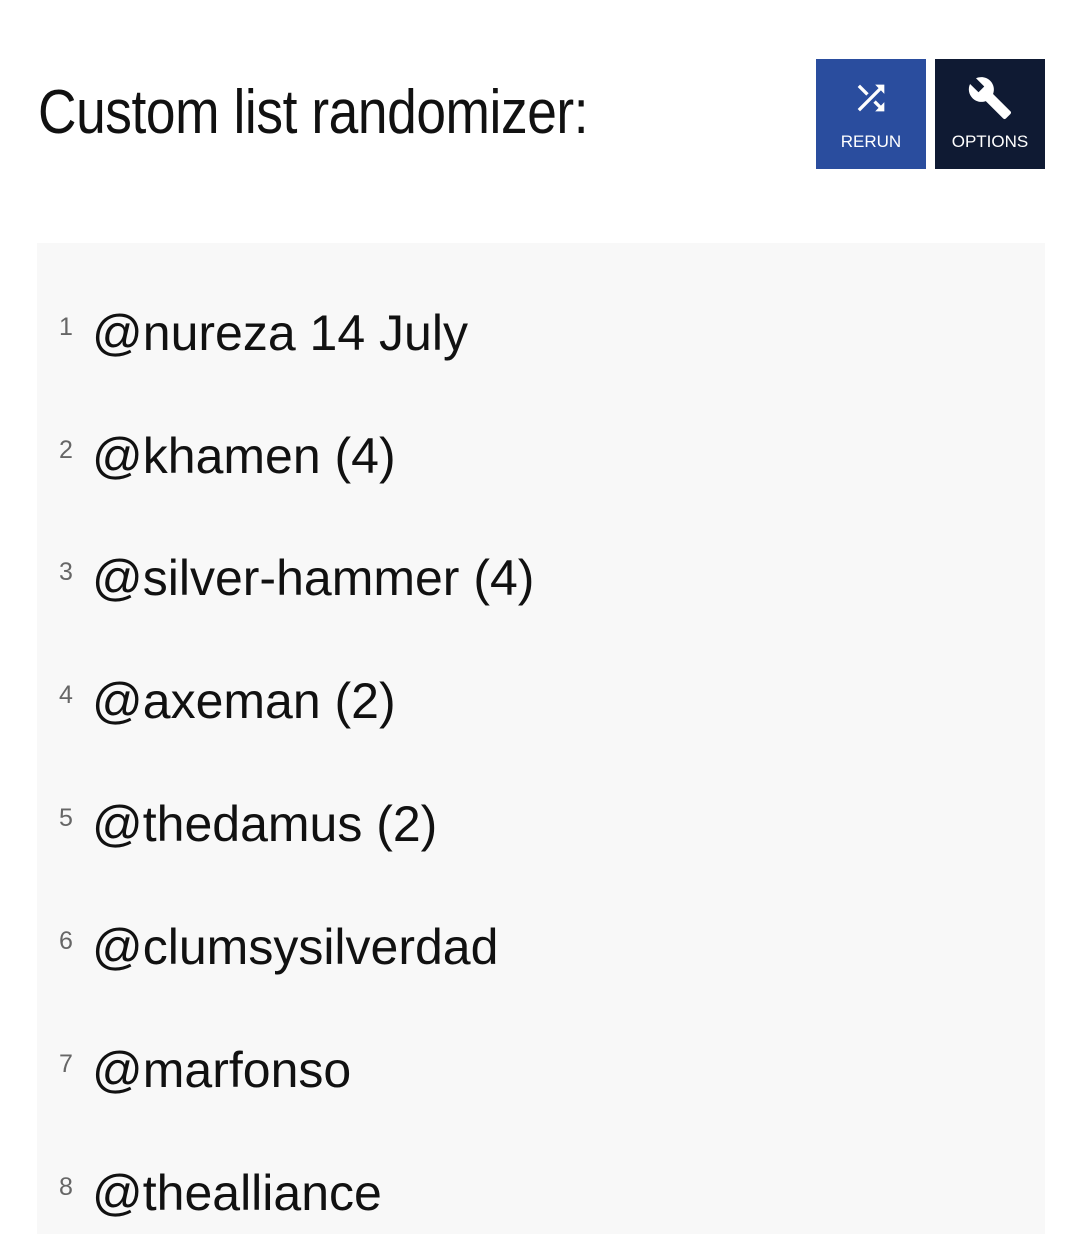 The height and width of the screenshot is (1234, 1065). I want to click on list-item: 7 @marfonso, so click(541, 1090).